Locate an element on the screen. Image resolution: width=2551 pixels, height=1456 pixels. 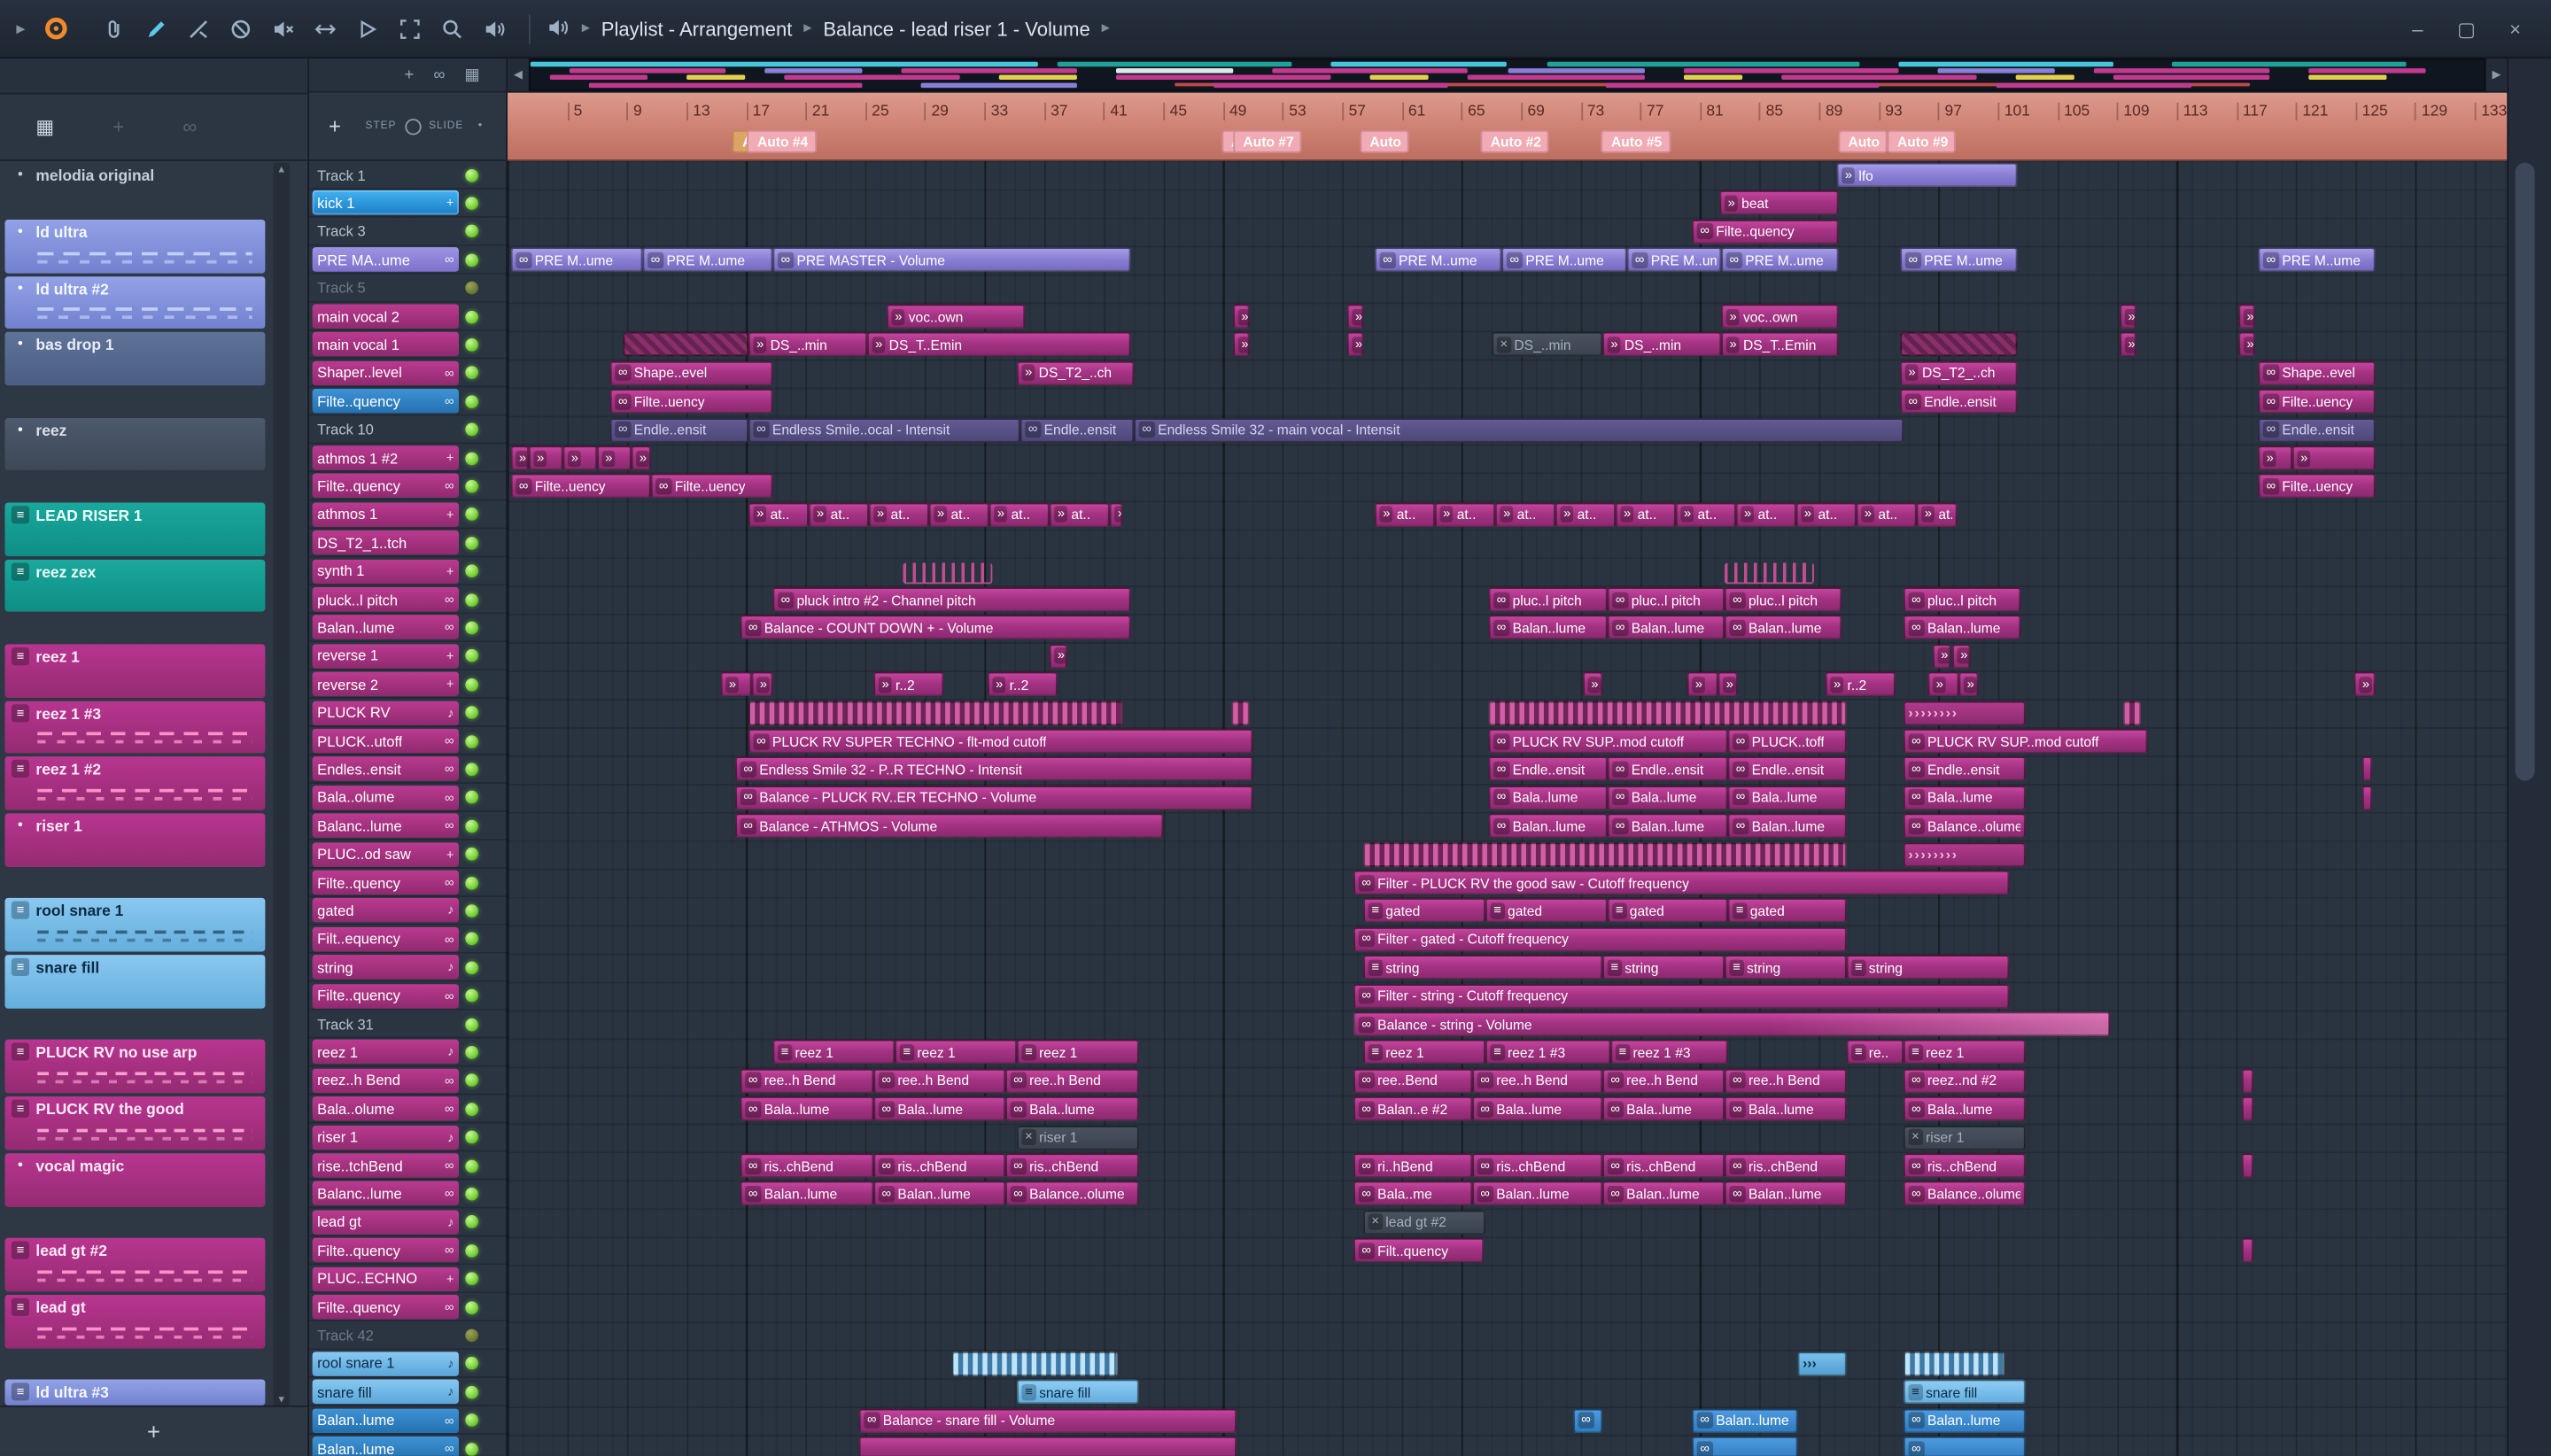
track-row: Filte..quency ∞ is located at coordinates (409, 486).